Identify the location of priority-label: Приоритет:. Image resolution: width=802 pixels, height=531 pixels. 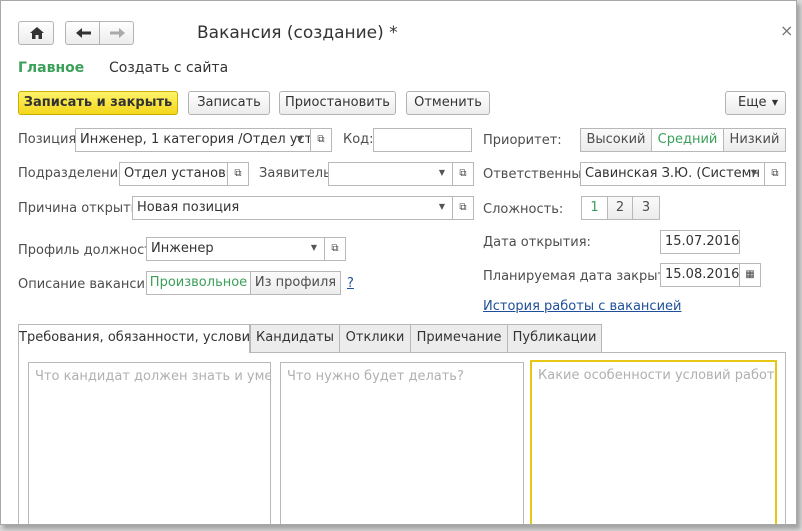
(522, 140).